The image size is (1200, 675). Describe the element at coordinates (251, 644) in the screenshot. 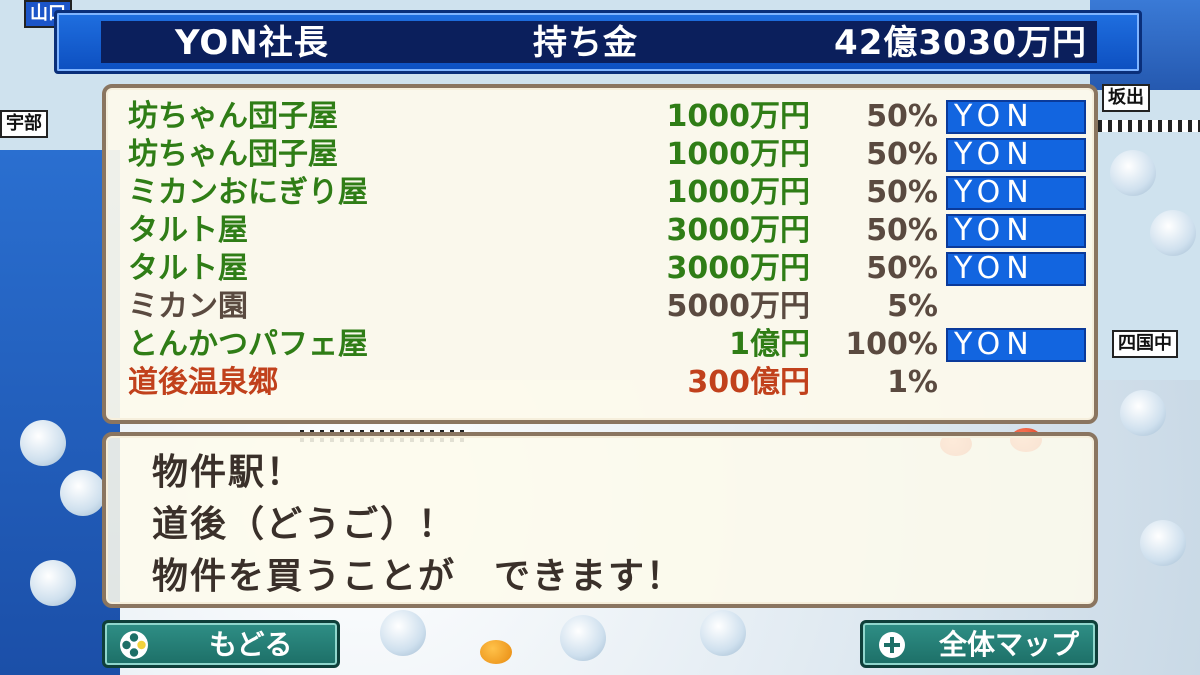

I see `back-button-label: もどる` at that location.